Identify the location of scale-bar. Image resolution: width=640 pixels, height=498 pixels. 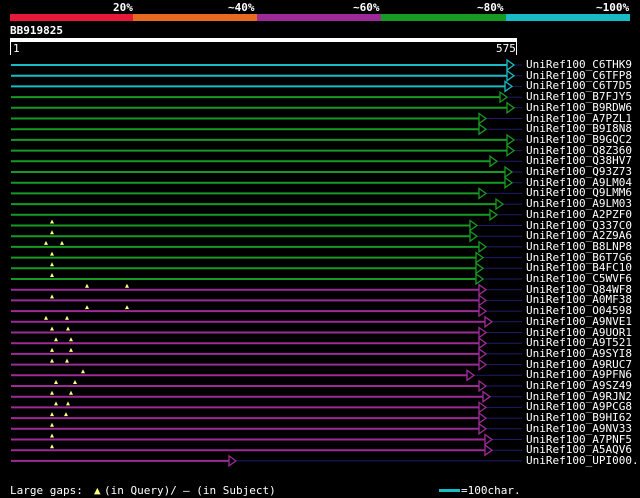
(449, 490).